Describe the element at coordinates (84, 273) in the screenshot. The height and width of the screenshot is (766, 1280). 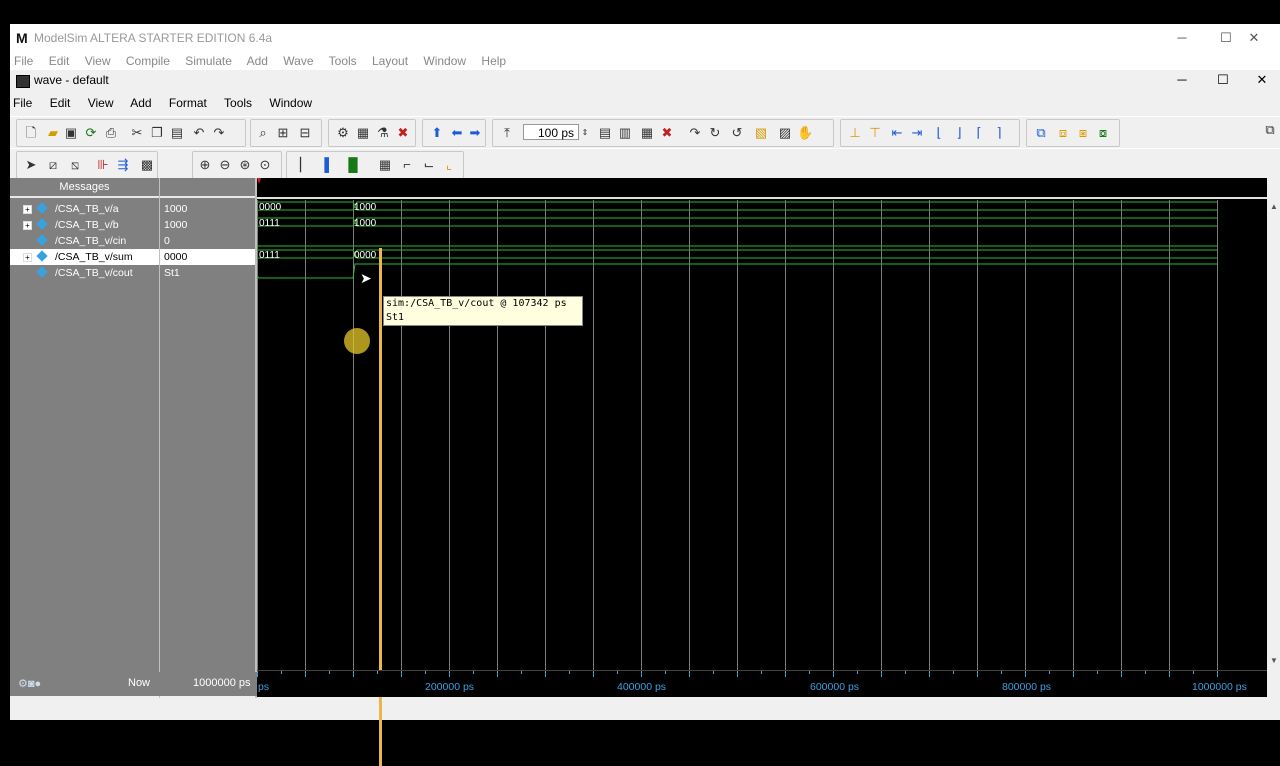
I see `signal-row-cout: /CSA_TB_v/cout` at that location.